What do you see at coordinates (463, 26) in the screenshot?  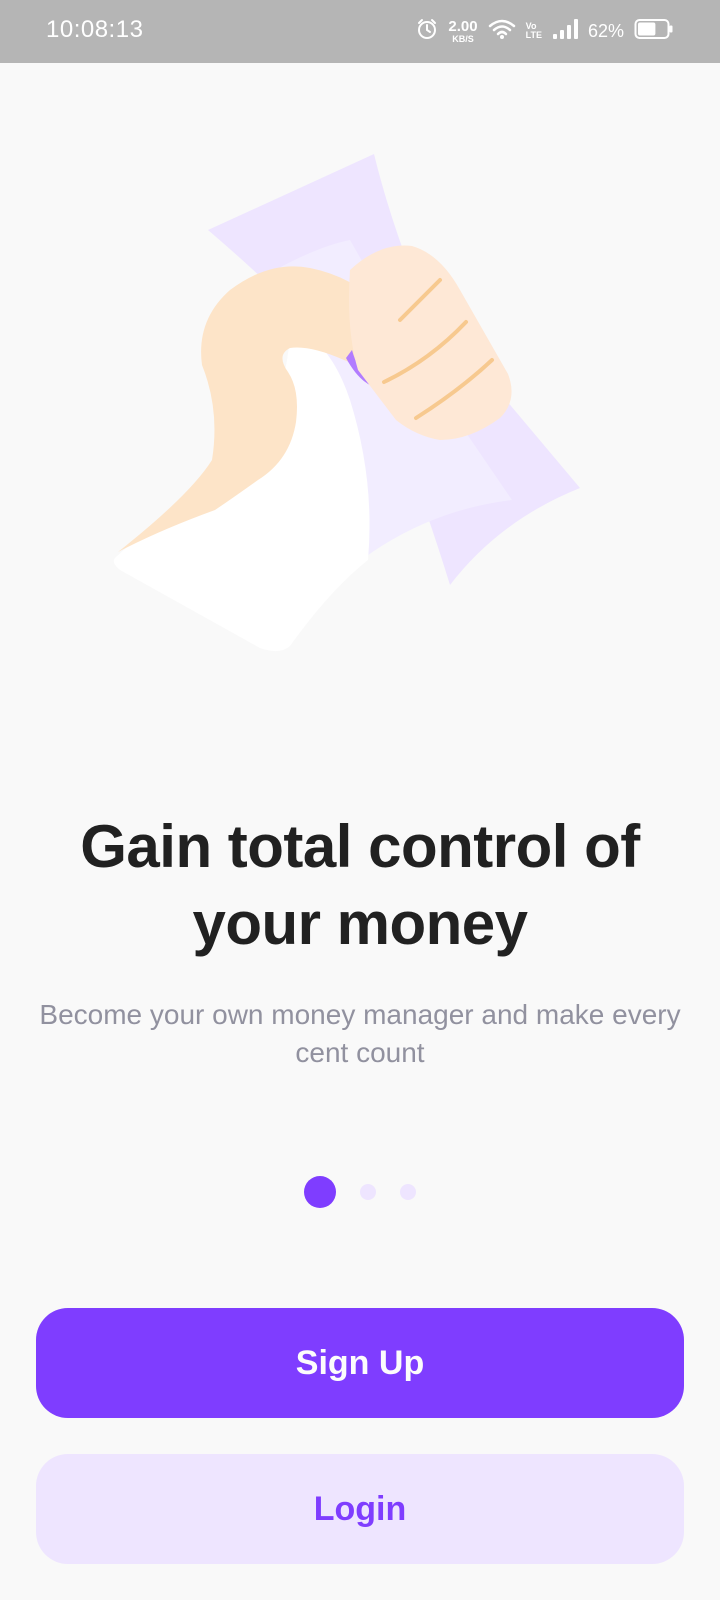 I see `network-speed-value: 2.00` at bounding box center [463, 26].